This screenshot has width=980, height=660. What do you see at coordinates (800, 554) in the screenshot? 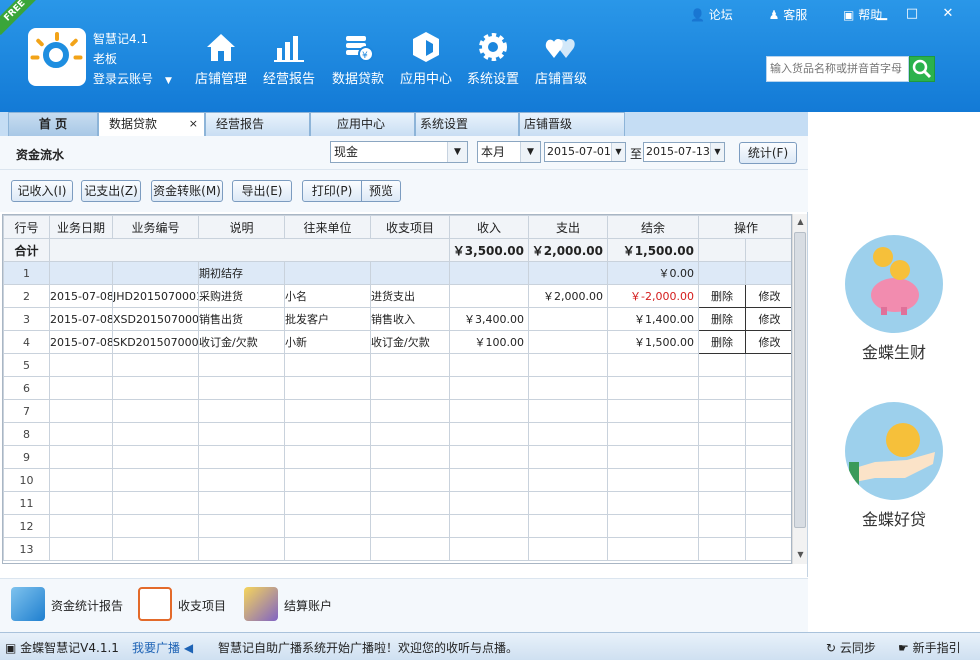
I see `scroll-down-icon: ▼` at bounding box center [800, 554].